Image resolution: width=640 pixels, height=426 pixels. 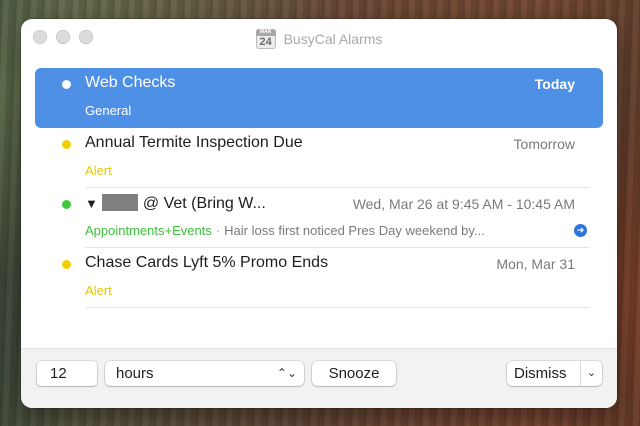 What do you see at coordinates (135, 373) in the screenshot?
I see `snooze-unit-value: hours` at bounding box center [135, 373].